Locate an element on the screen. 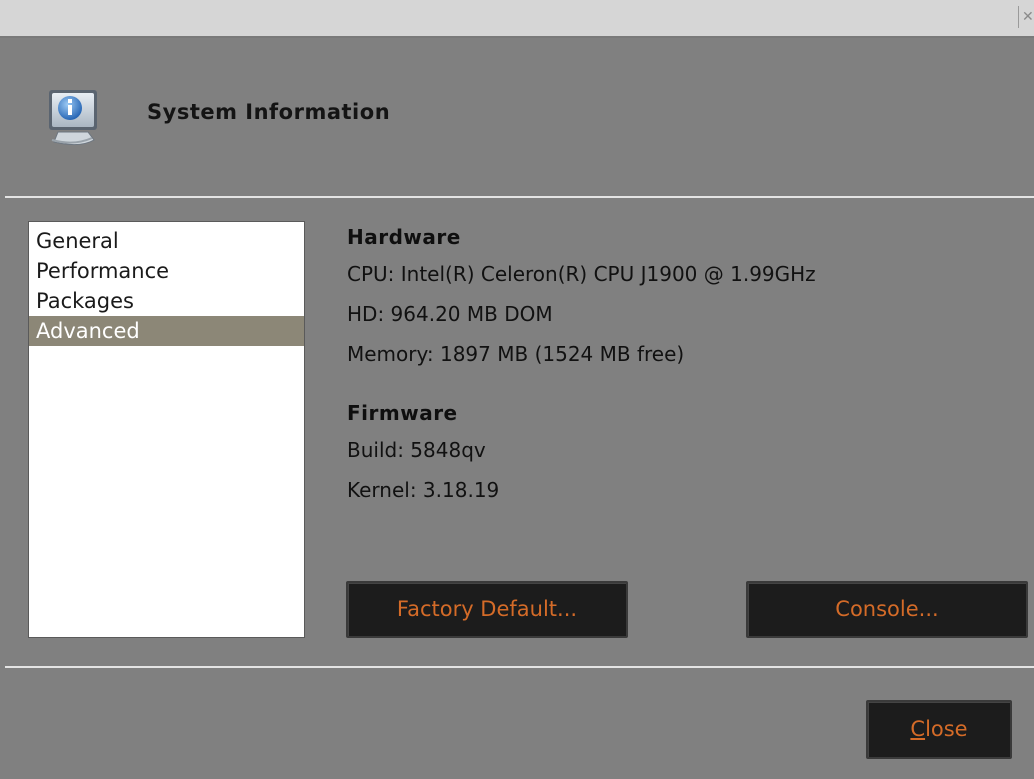  build-info: Build: 5848qv is located at coordinates (416, 450).